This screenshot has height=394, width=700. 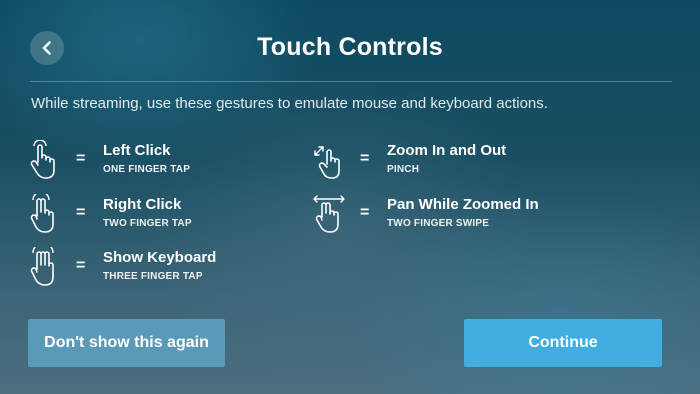 I want to click on gesture-description: ONE FINGER TAP, so click(x=147, y=169).